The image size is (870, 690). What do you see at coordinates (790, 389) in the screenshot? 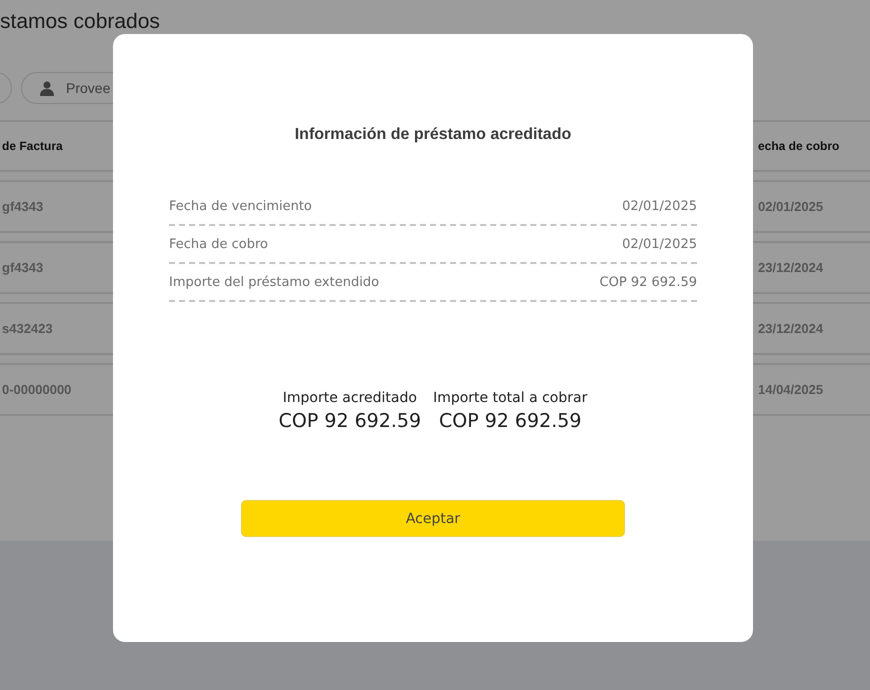
I see `table-cell-text: 14/04/2025` at bounding box center [790, 389].